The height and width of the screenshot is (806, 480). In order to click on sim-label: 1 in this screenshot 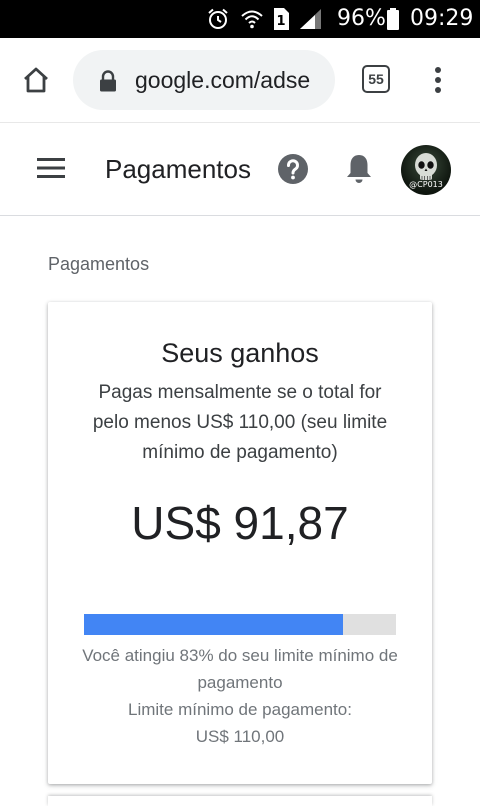, I will do `click(280, 21)`.